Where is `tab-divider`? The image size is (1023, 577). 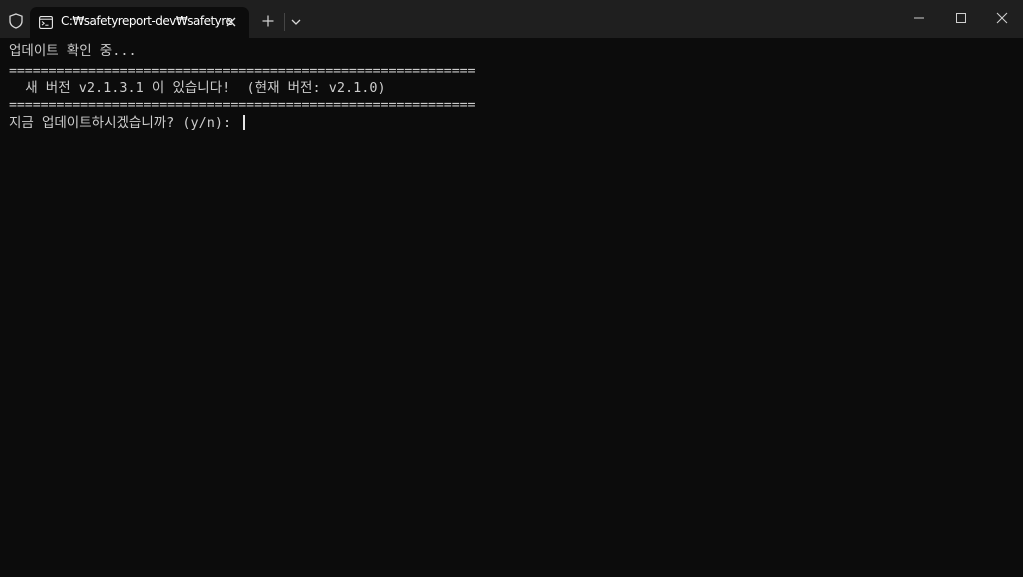
tab-divider is located at coordinates (284, 22).